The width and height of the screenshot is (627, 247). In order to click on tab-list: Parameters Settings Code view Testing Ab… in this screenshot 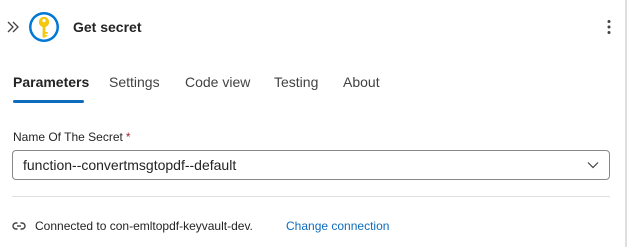, I will do `click(300, 89)`.